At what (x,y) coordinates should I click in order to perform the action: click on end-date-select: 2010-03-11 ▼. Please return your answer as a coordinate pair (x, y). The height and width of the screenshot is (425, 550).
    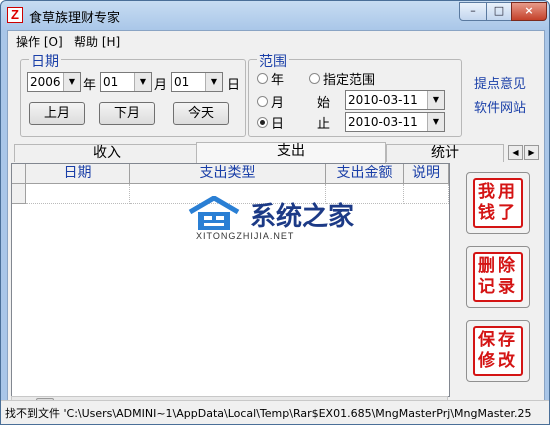
    Looking at the image, I should click on (395, 122).